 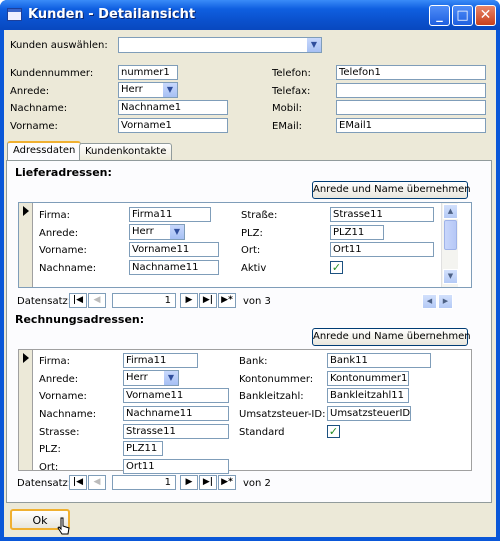 What do you see at coordinates (143, 448) in the screenshot?
I see `rechnung-plz-field: PLZ11` at bounding box center [143, 448].